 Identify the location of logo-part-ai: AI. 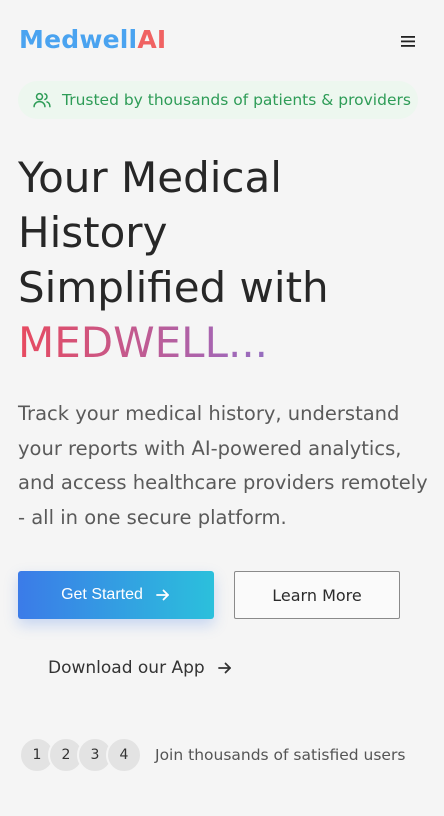
(152, 39).